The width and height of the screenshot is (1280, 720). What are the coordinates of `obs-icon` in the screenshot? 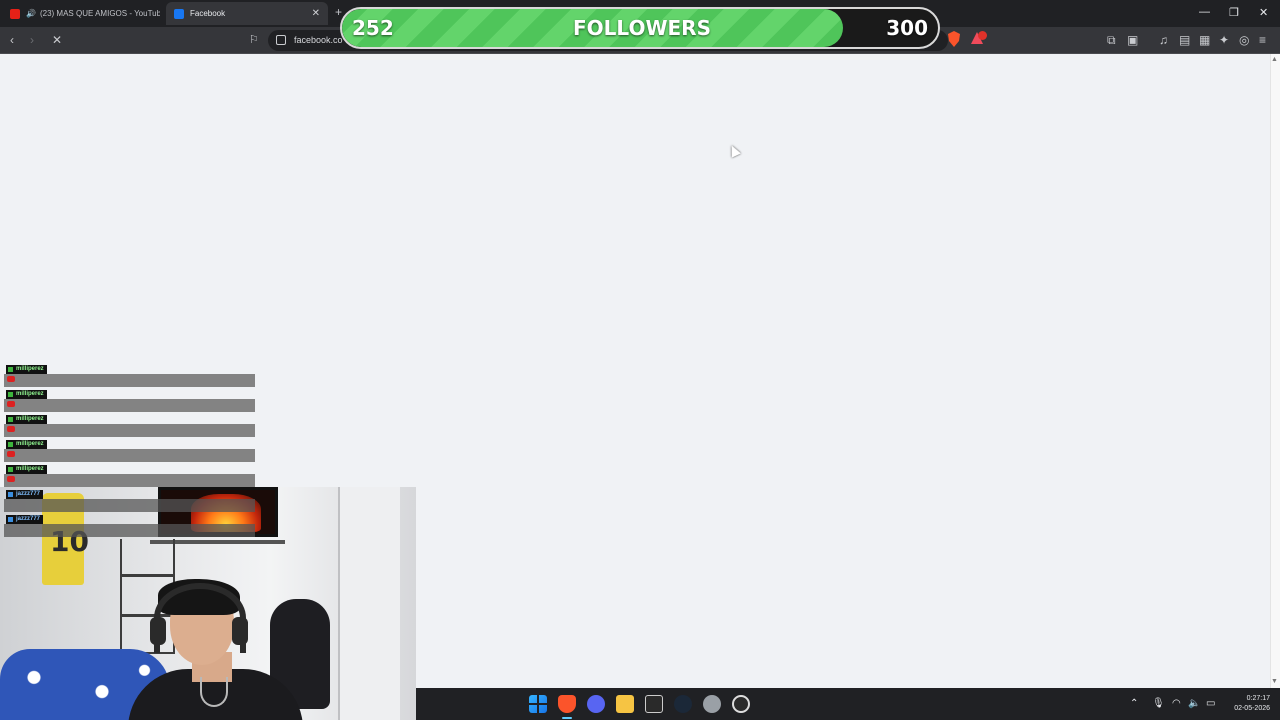 It's located at (741, 704).